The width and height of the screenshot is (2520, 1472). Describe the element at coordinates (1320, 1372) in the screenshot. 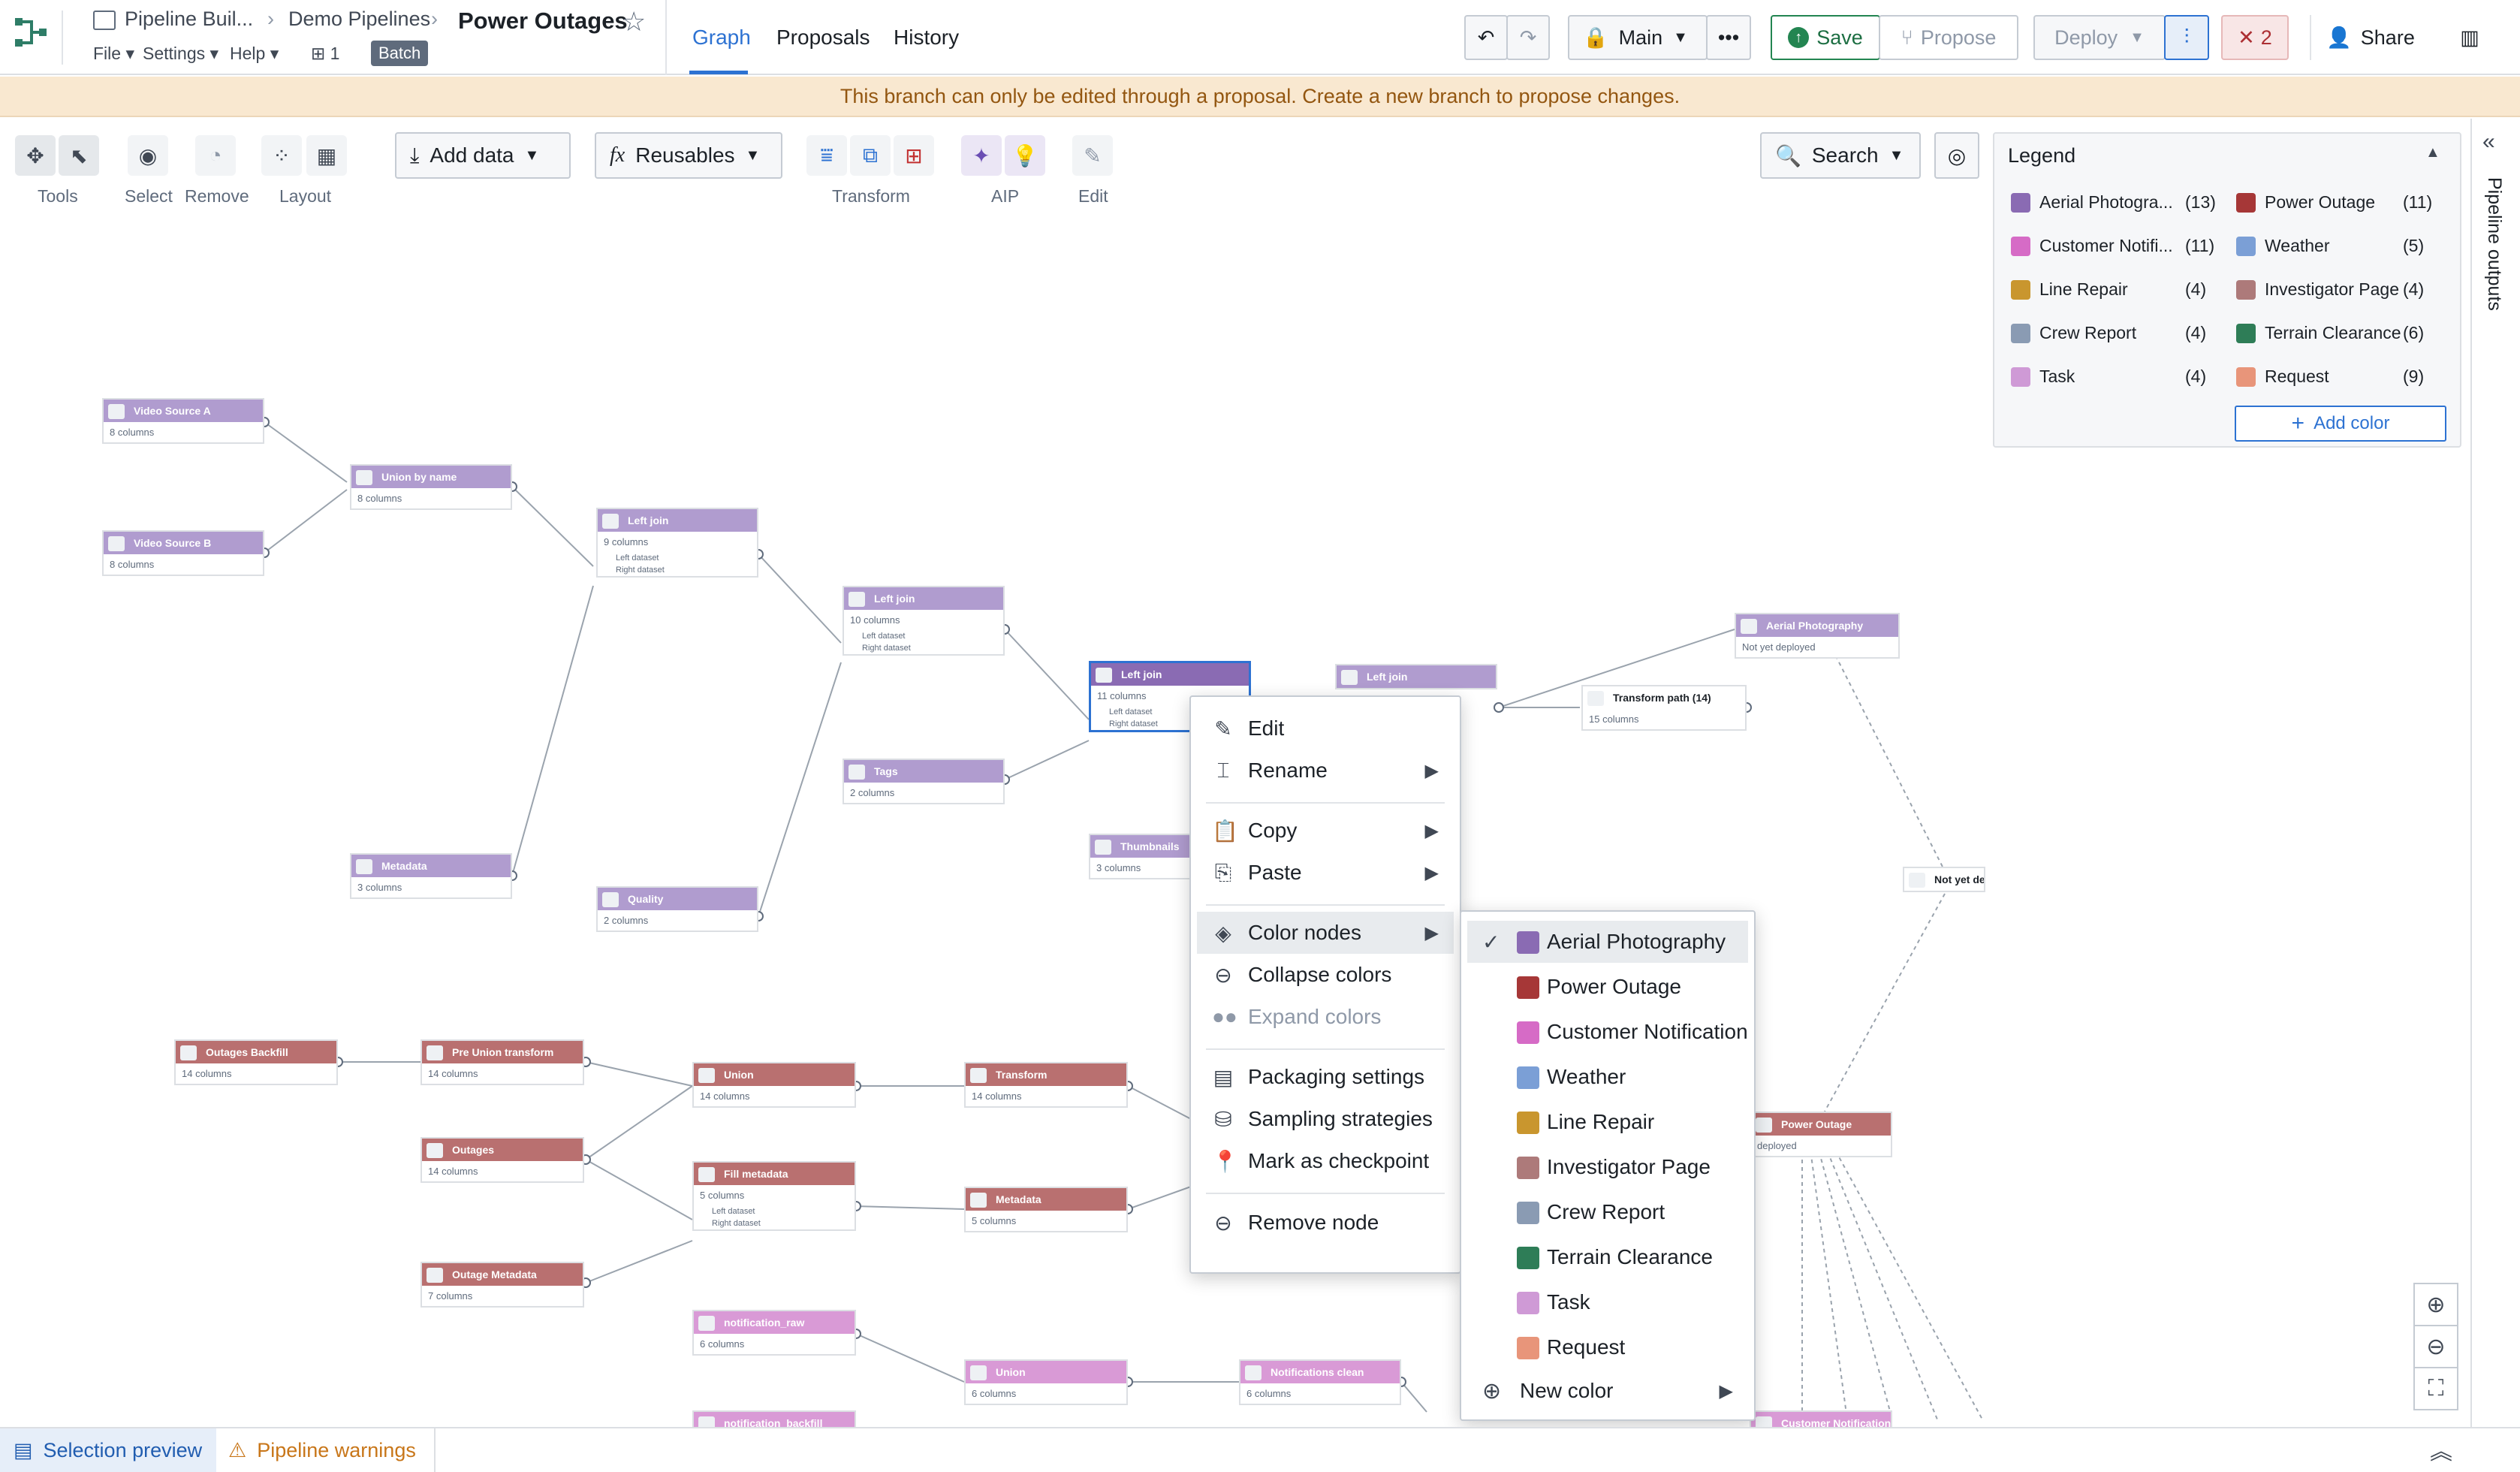

I see `node-title: Notifications clean` at that location.